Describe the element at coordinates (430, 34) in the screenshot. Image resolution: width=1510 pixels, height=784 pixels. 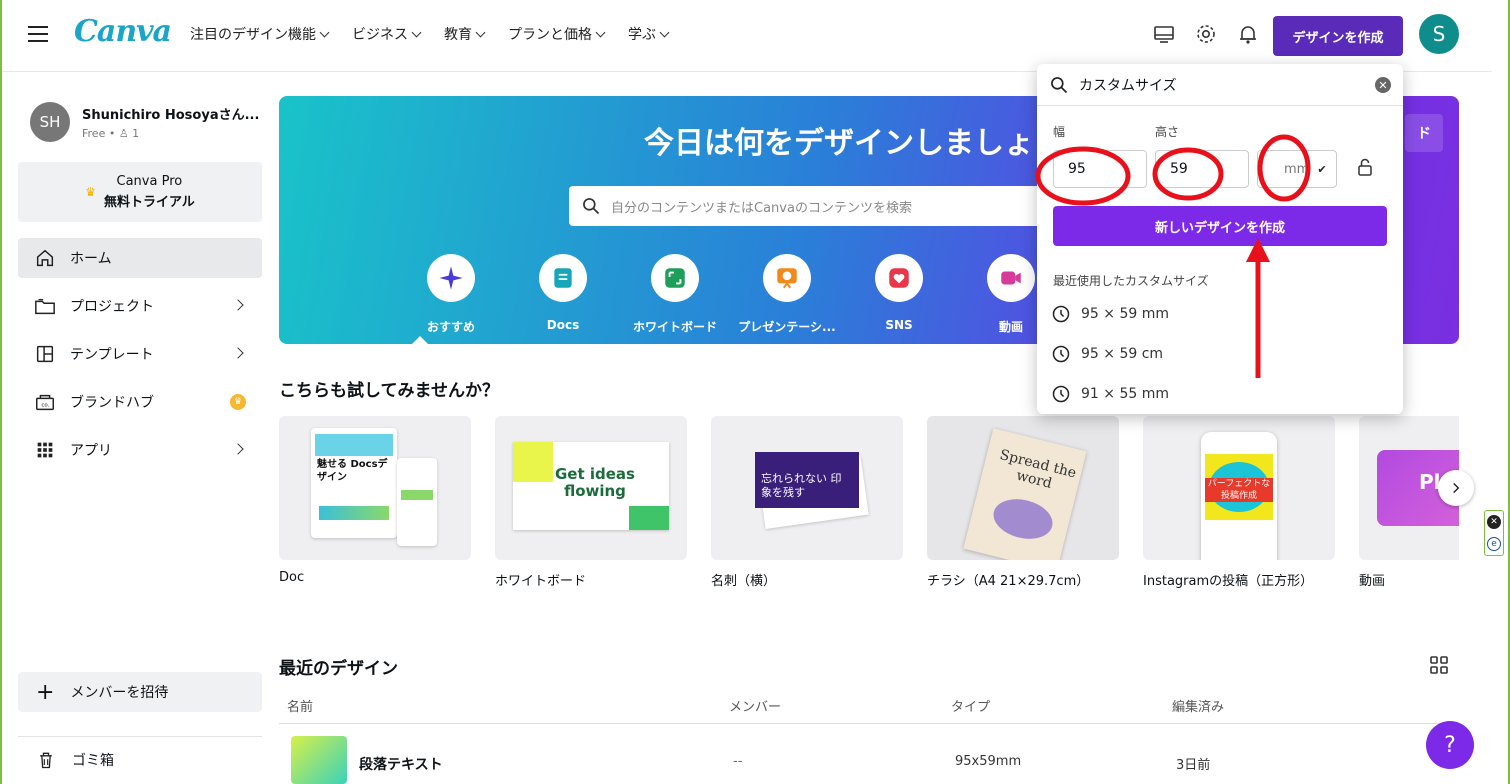
I see `main-nav: 注目のデザイン機能 ビジネス 教育 プランと価格 学ぶ` at that location.